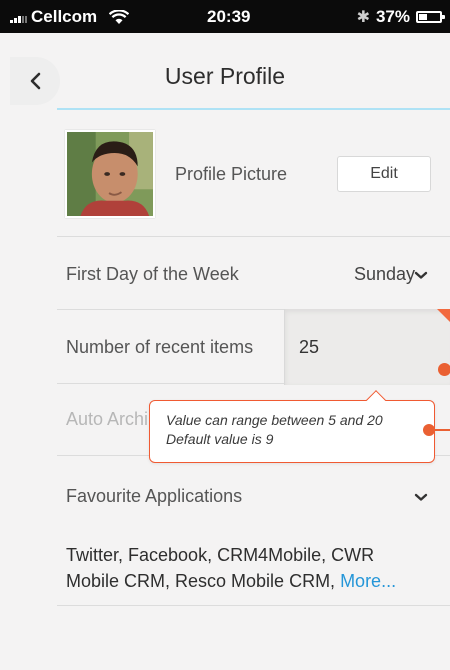 This screenshot has width=450, height=670. Describe the element at coordinates (430, 17) in the screenshot. I see `battery-icon` at that location.